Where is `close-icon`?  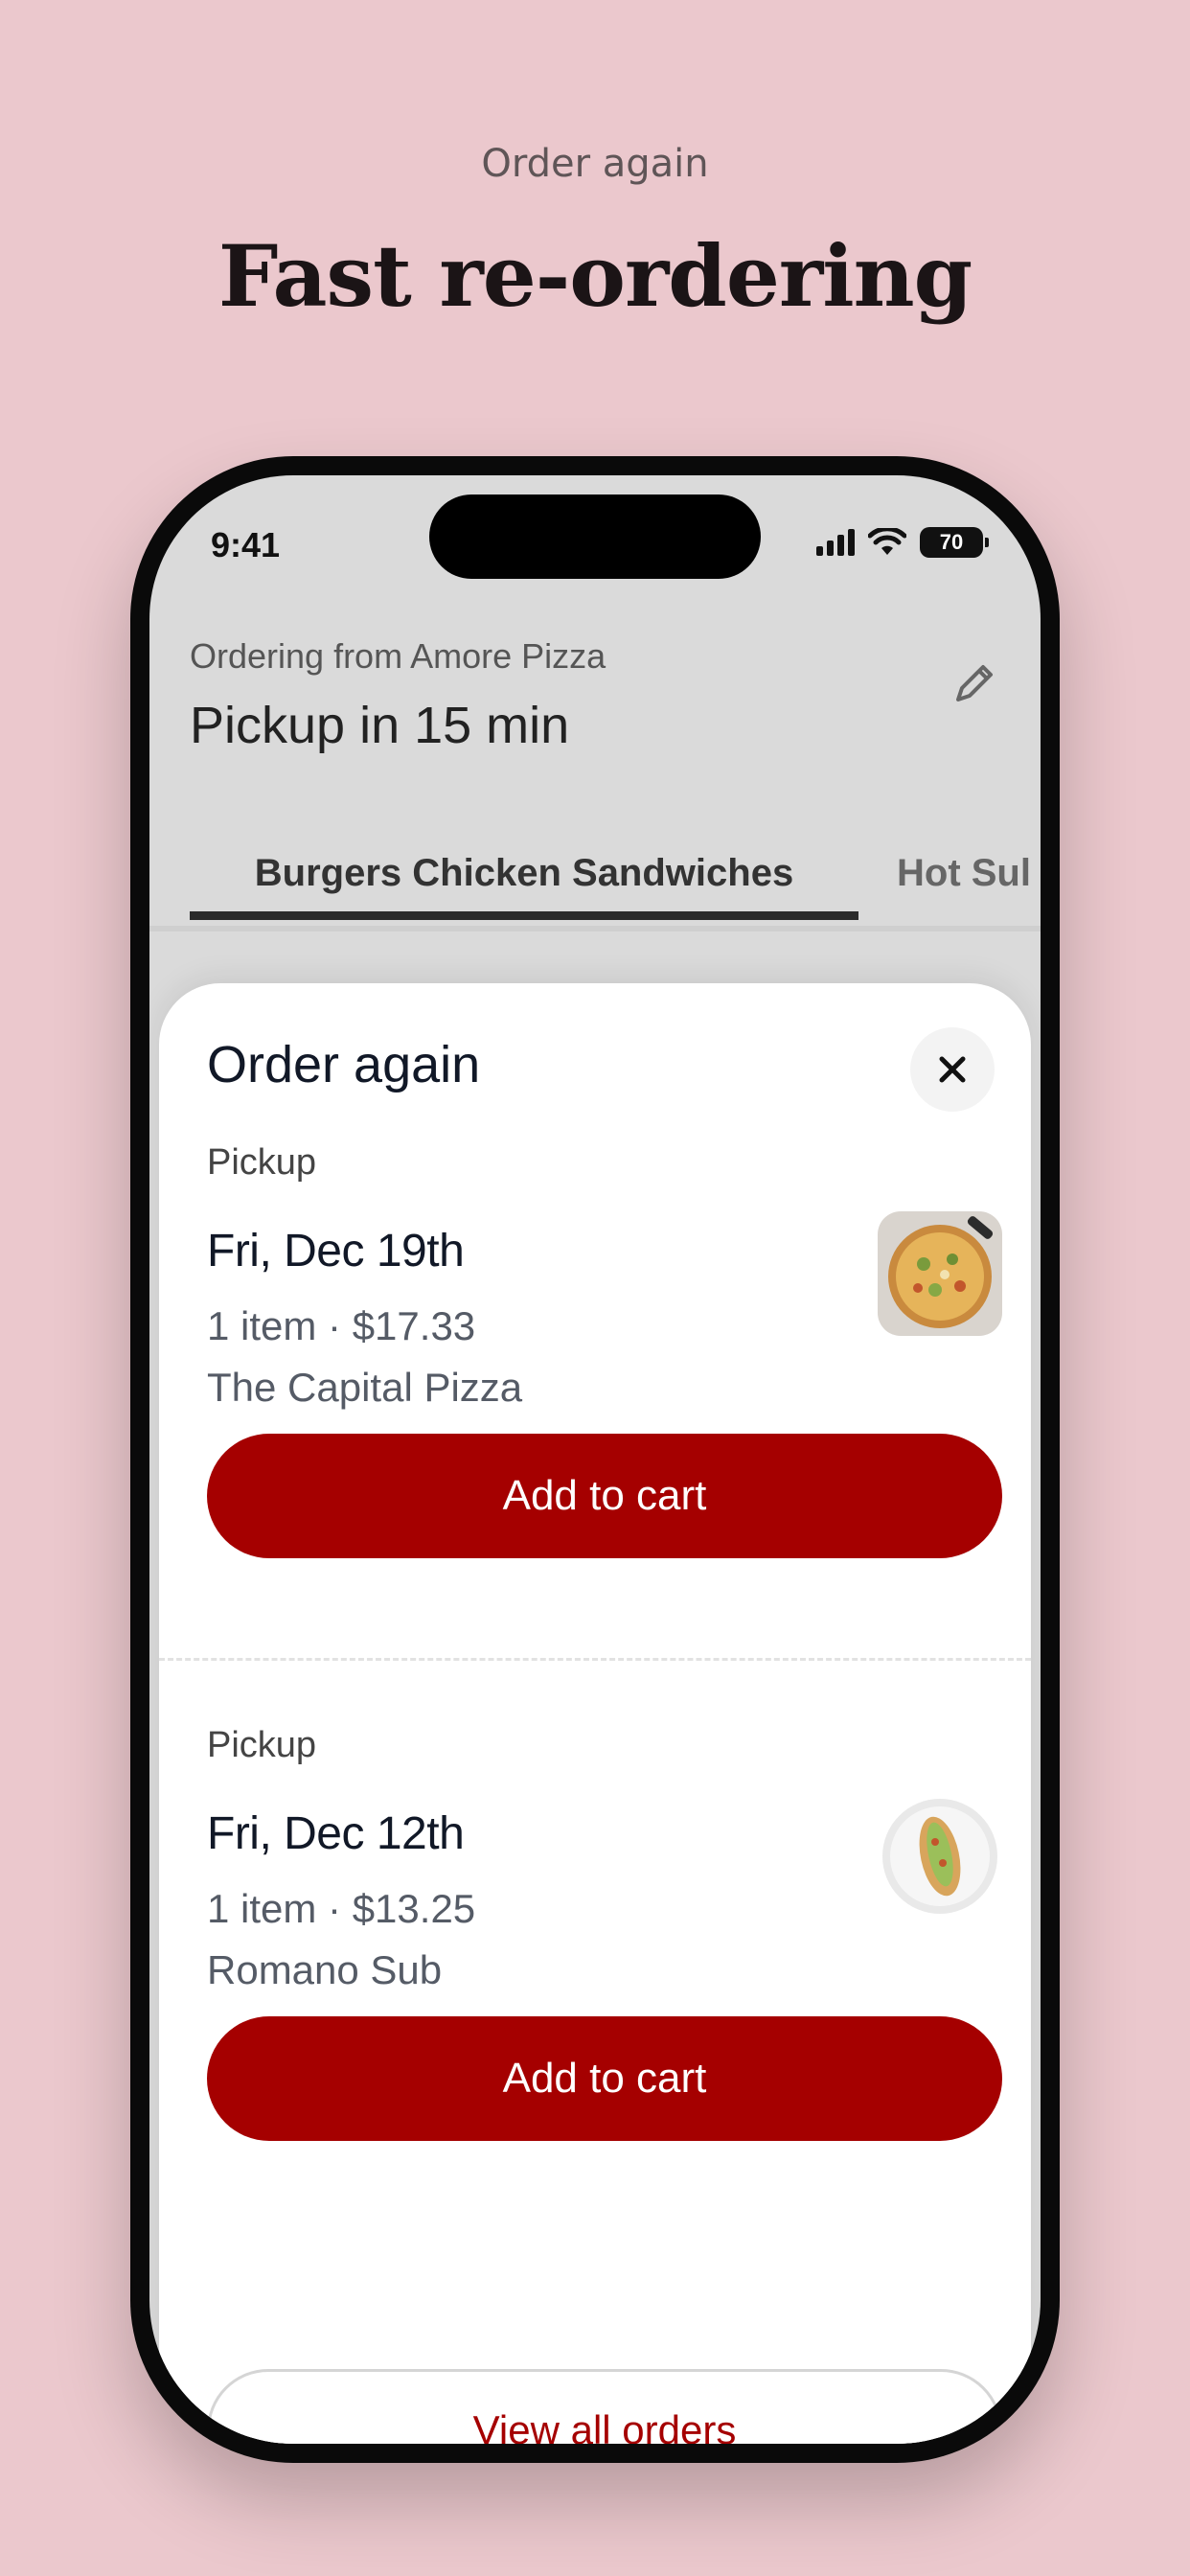
close-icon is located at coordinates (952, 1069).